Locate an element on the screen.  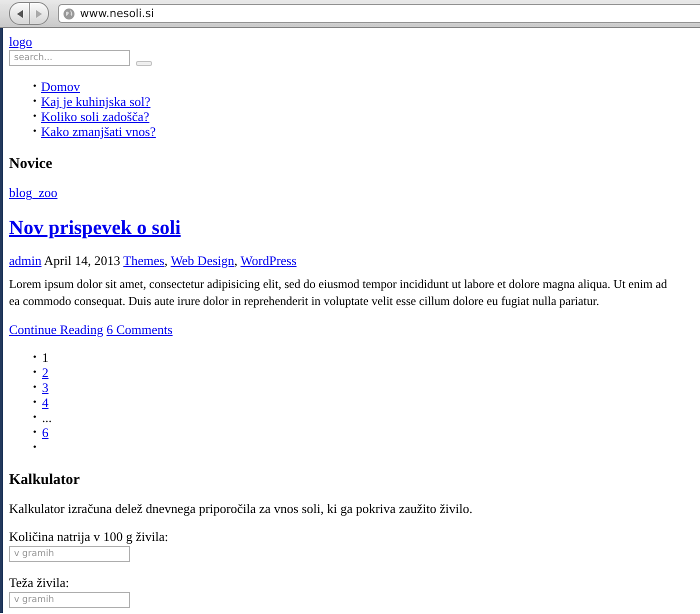
field-label: Količina natrija v 100 g živila: is located at coordinates (89, 536).